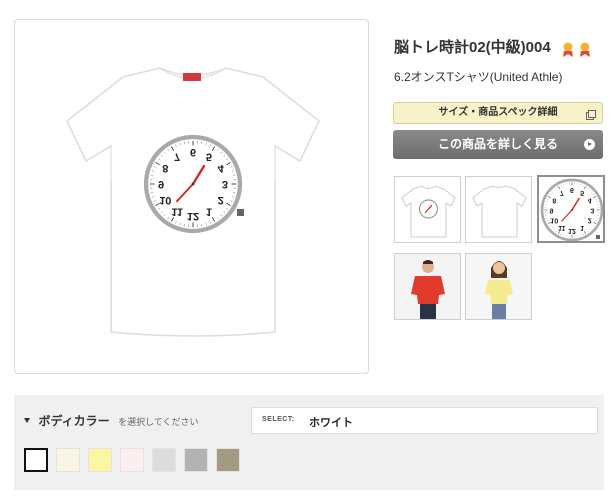 The image size is (613, 499). I want to click on product-title: 脳トレ時計02(中級)004, so click(493, 47).